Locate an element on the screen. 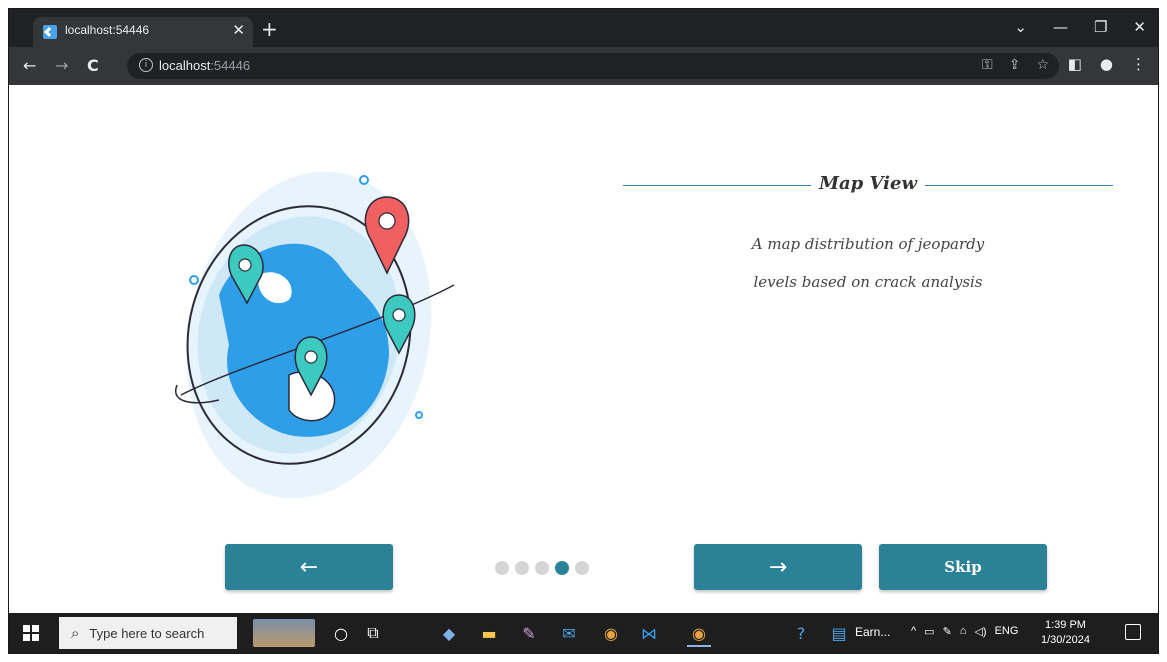 The height and width of the screenshot is (662, 1167). close-window-button: ✕ is located at coordinates (1139, 27).